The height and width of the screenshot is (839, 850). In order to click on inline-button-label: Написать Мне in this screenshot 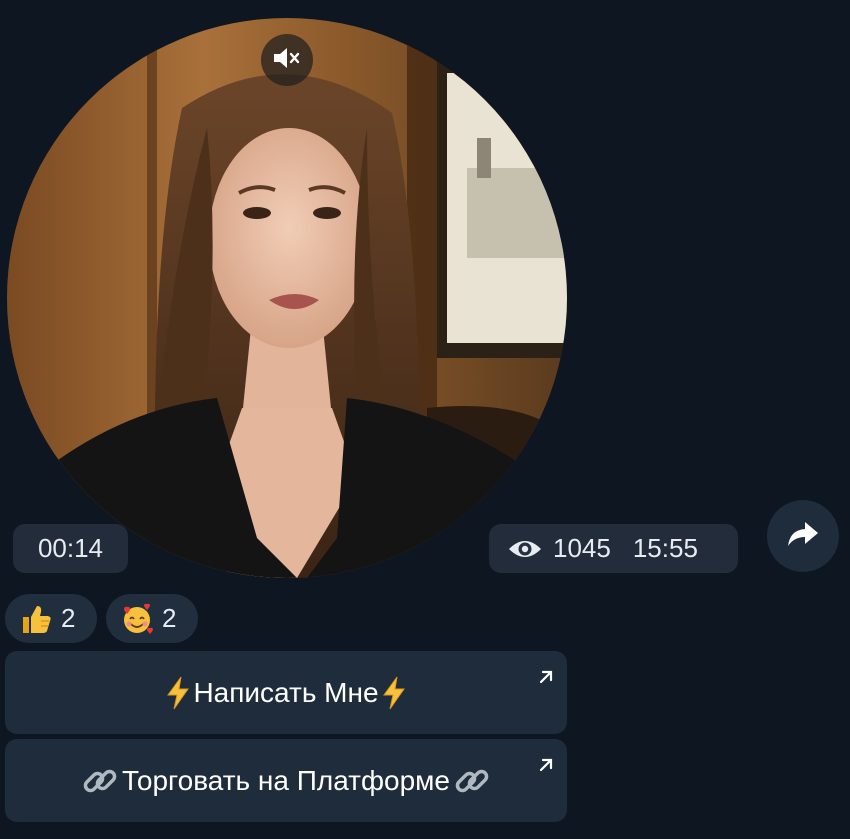, I will do `click(286, 692)`.